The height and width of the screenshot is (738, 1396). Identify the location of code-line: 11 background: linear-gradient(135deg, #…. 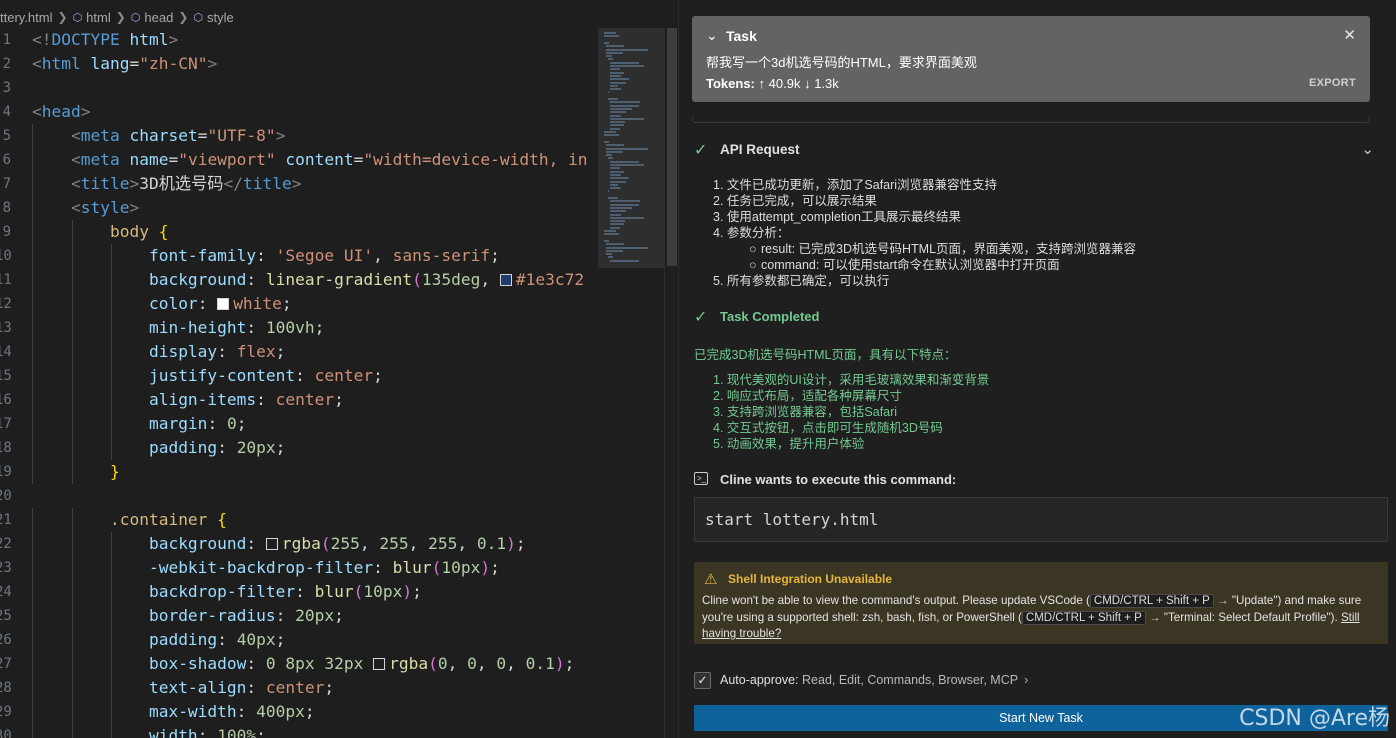
(299, 280).